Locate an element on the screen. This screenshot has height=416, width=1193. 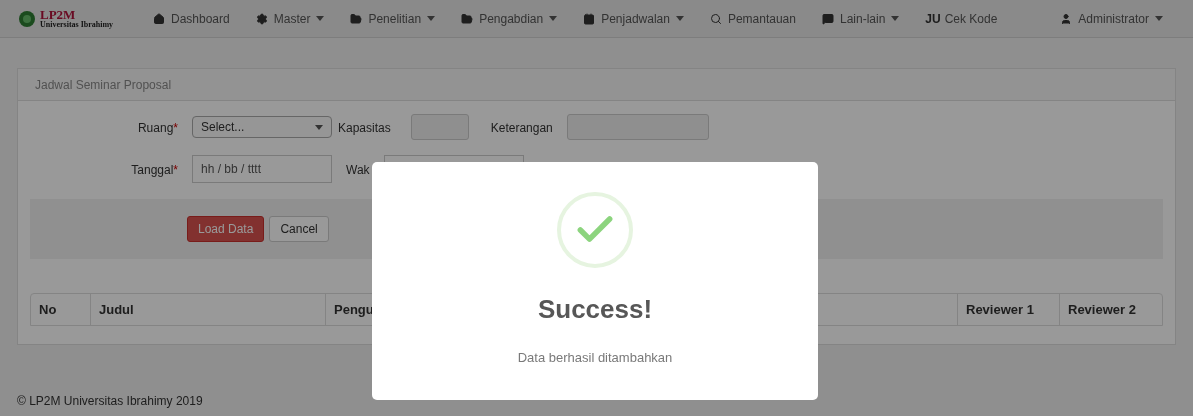
panel-title: Jadwal Seminar Proposal is located at coordinates (596, 85).